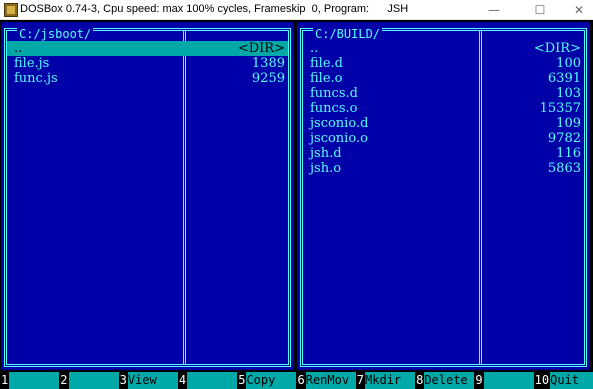 The height and width of the screenshot is (389, 593). I want to click on file-row: file.js 1389, so click(147, 63).